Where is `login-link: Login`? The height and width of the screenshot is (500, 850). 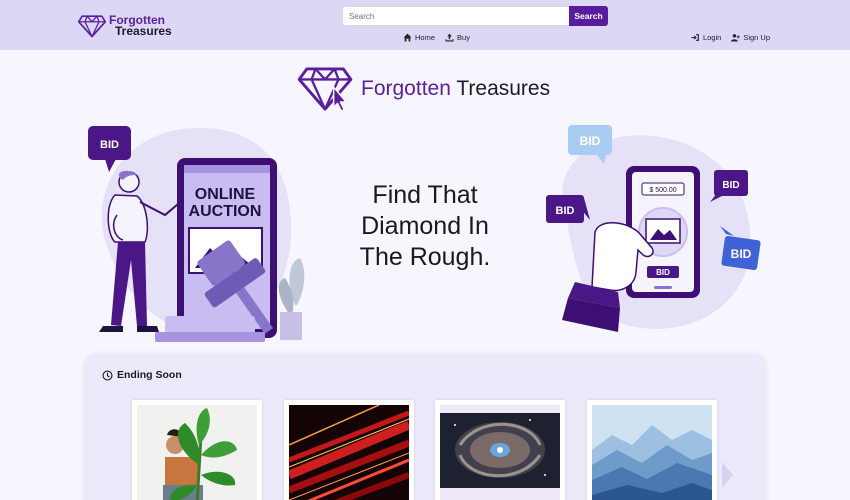 login-link: Login is located at coordinates (706, 37).